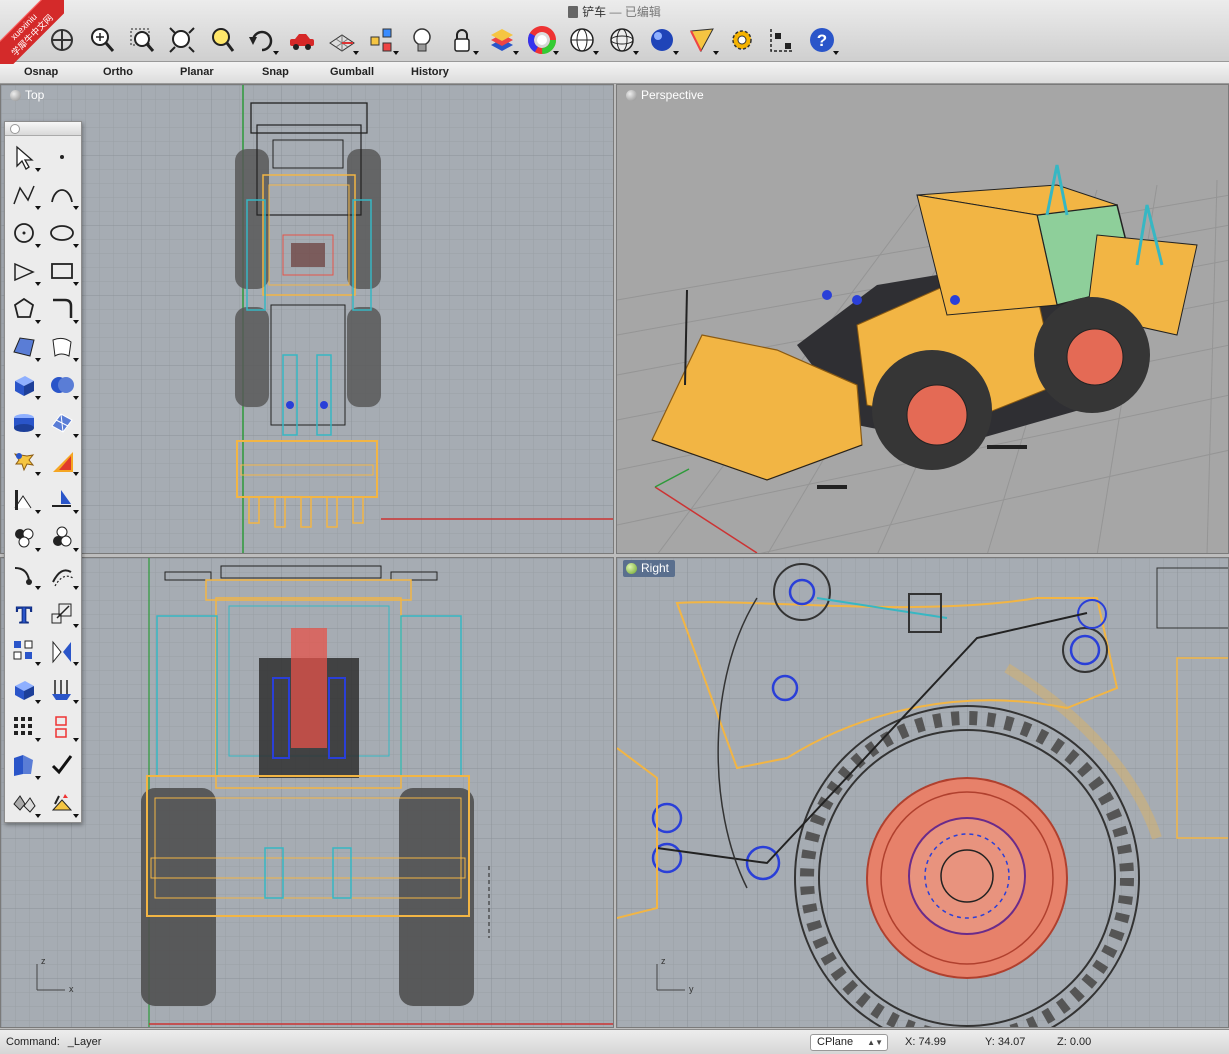  I want to click on ortho-toggle: Ortho, so click(118, 72).